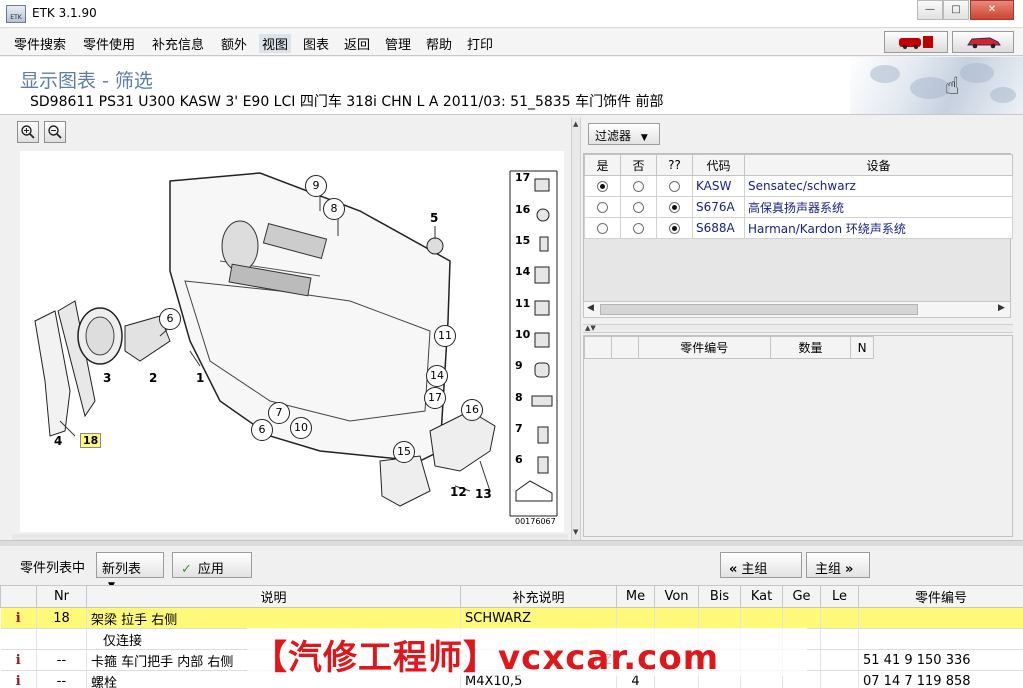  I want to click on side-label-15: 15, so click(522, 240).